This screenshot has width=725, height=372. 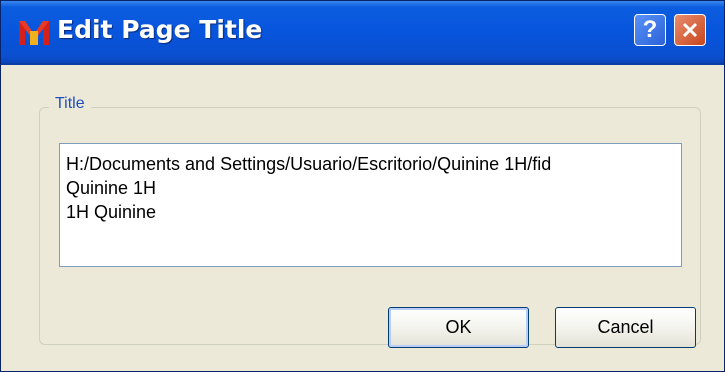 What do you see at coordinates (160, 29) in the screenshot?
I see `window-title: Edit Page Title` at bounding box center [160, 29].